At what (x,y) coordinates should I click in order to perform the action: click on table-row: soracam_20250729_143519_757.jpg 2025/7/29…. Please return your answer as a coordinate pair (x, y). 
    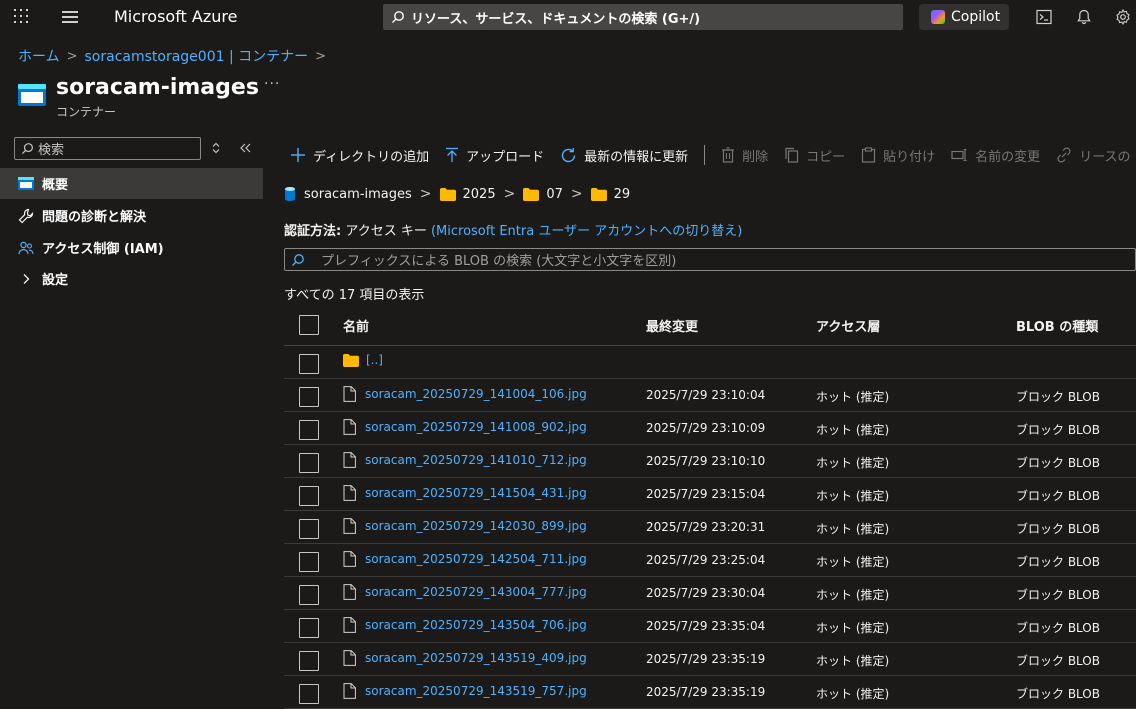
    Looking at the image, I should click on (710, 692).